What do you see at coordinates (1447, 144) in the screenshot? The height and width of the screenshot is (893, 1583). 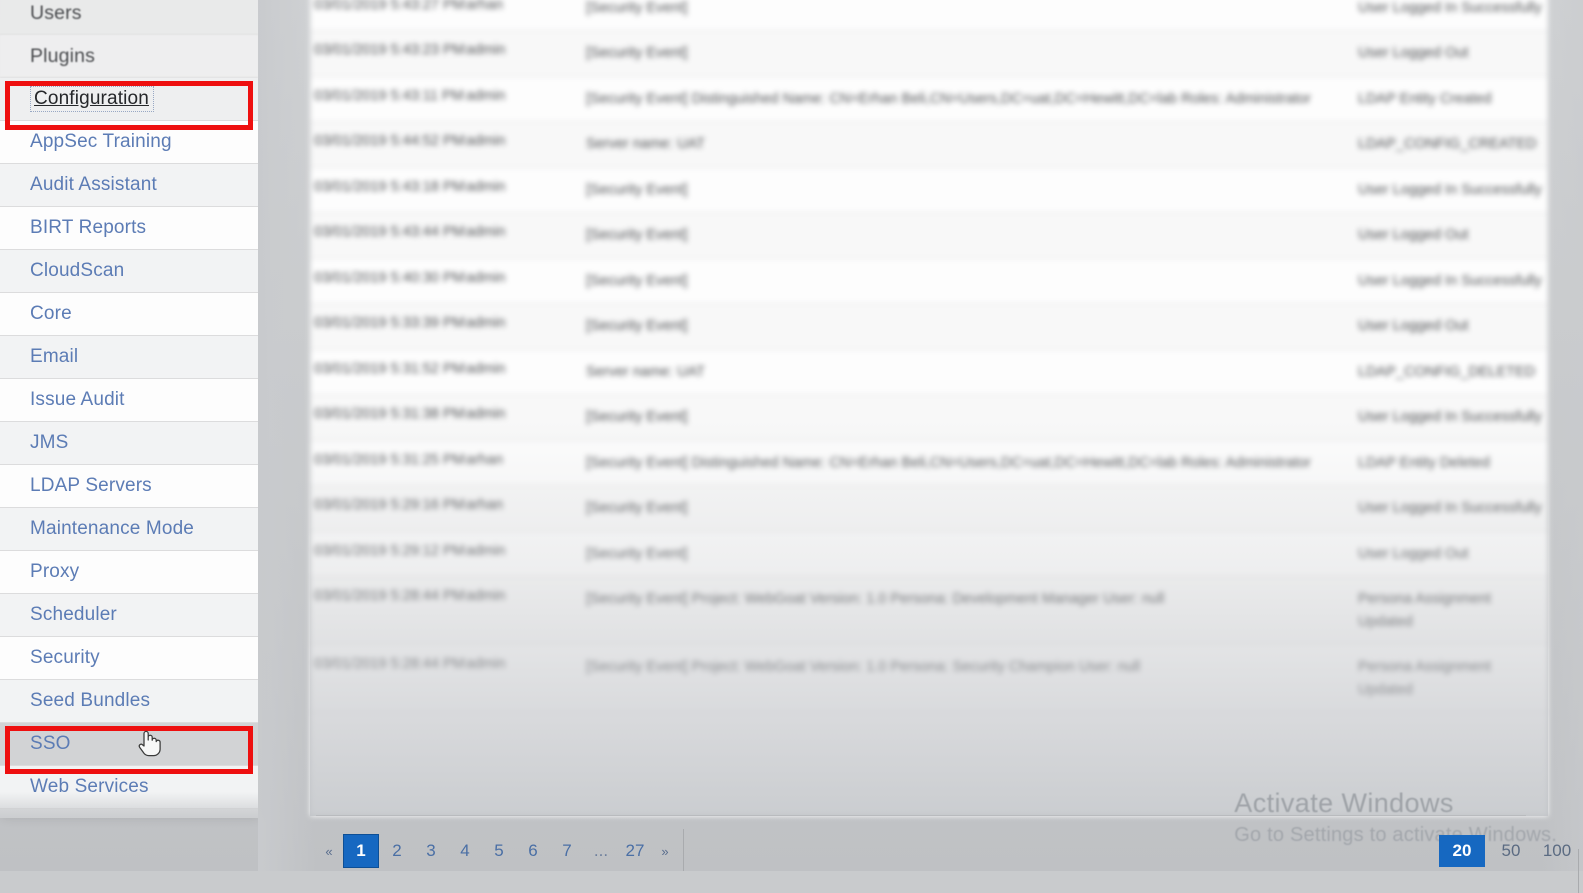 I see `cell-type: LDAP_CONFIG_CREATED` at bounding box center [1447, 144].